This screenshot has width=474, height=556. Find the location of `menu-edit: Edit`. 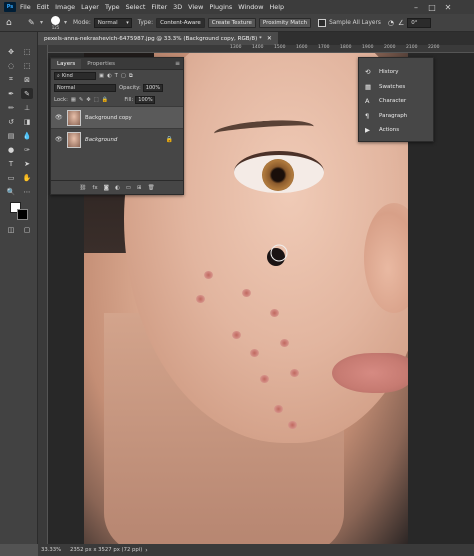

menu-edit: Edit is located at coordinates (43, 7).